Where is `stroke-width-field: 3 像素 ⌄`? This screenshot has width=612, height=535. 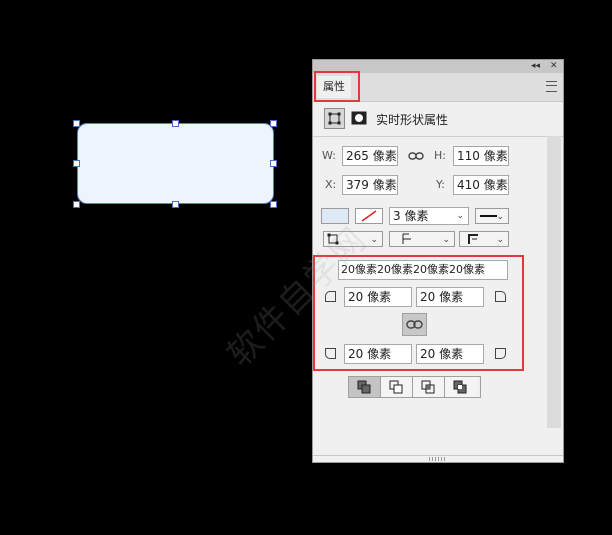
stroke-width-field: 3 像素 ⌄ is located at coordinates (429, 216).